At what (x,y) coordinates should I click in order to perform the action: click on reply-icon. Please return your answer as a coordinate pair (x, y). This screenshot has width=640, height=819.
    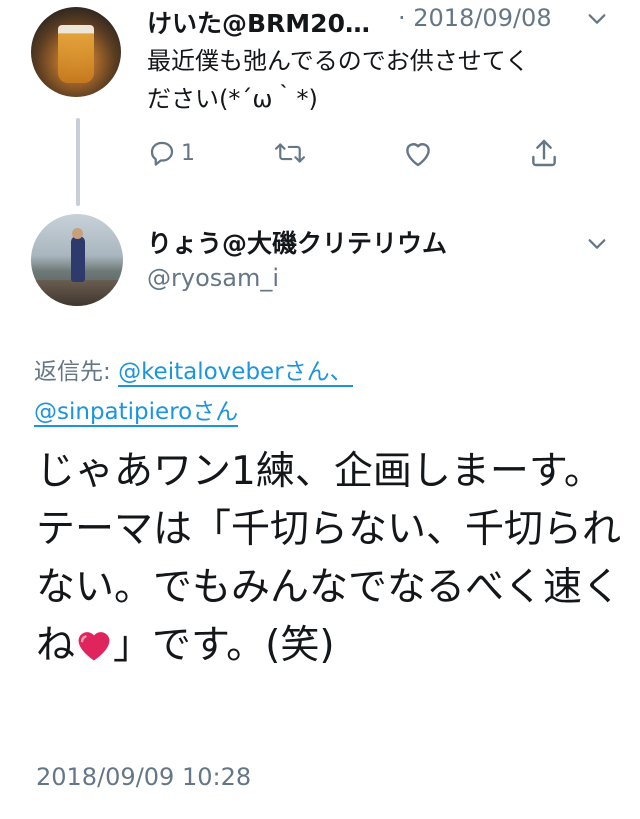
    Looking at the image, I should click on (162, 153).